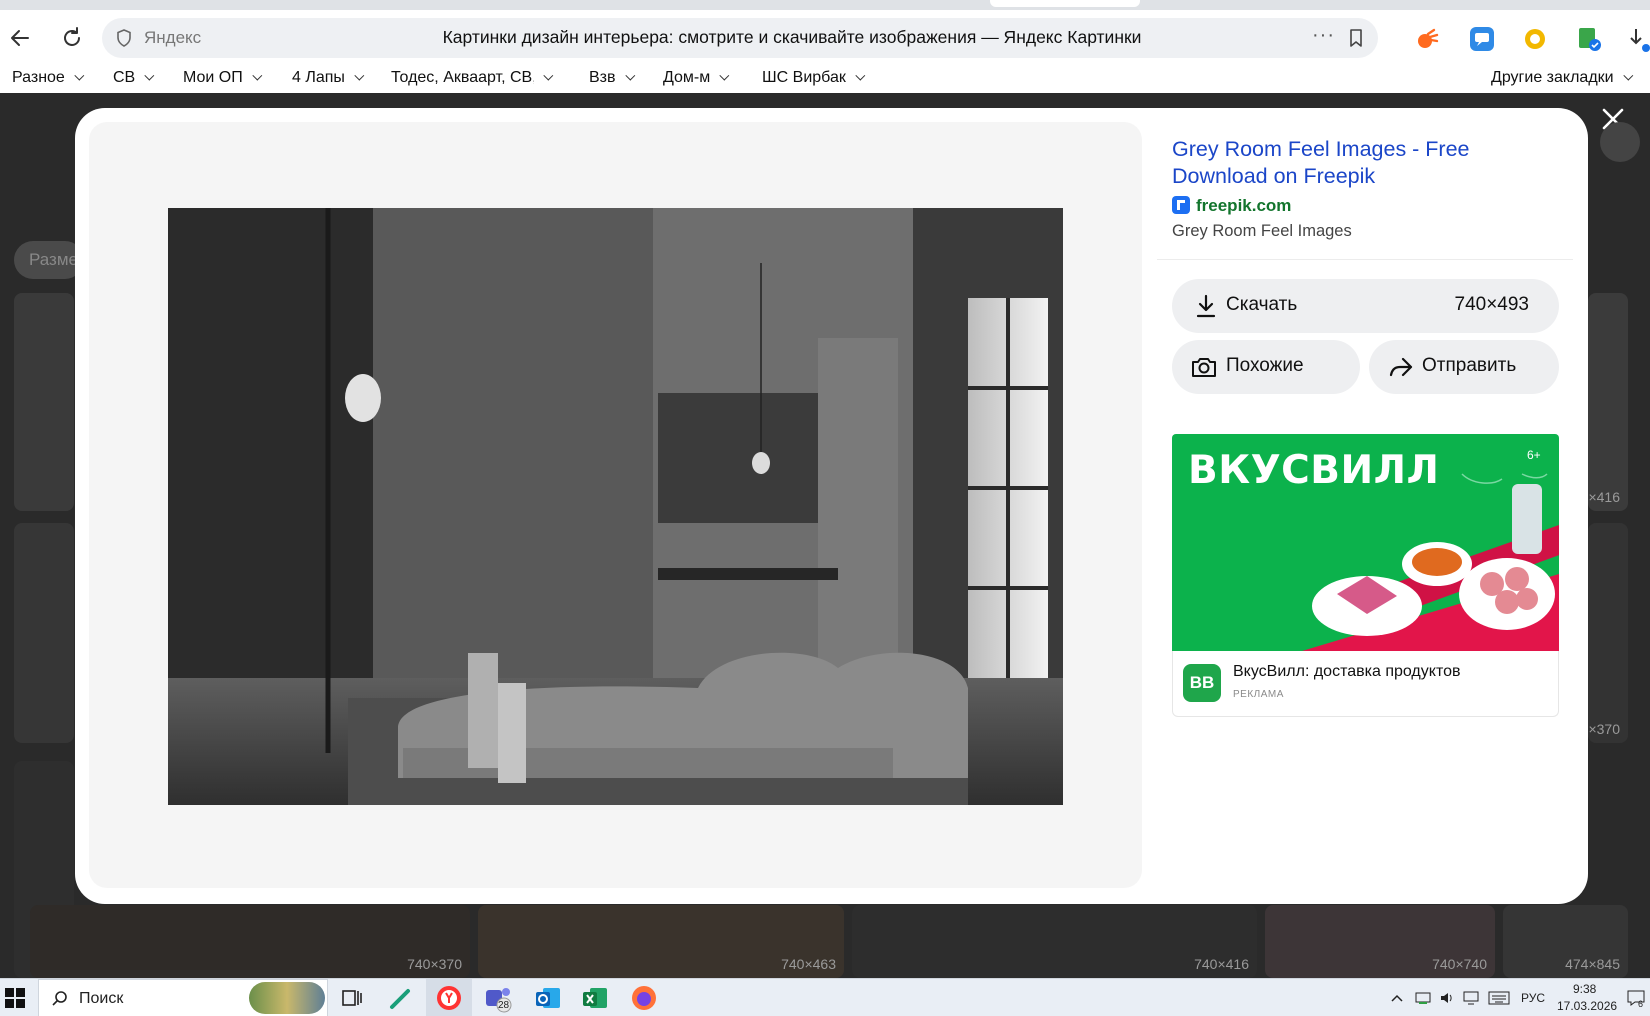 Image resolution: width=1650 pixels, height=1016 pixels. What do you see at coordinates (1365, 306) in the screenshot?
I see `download-button: Скачать 740×493` at bounding box center [1365, 306].